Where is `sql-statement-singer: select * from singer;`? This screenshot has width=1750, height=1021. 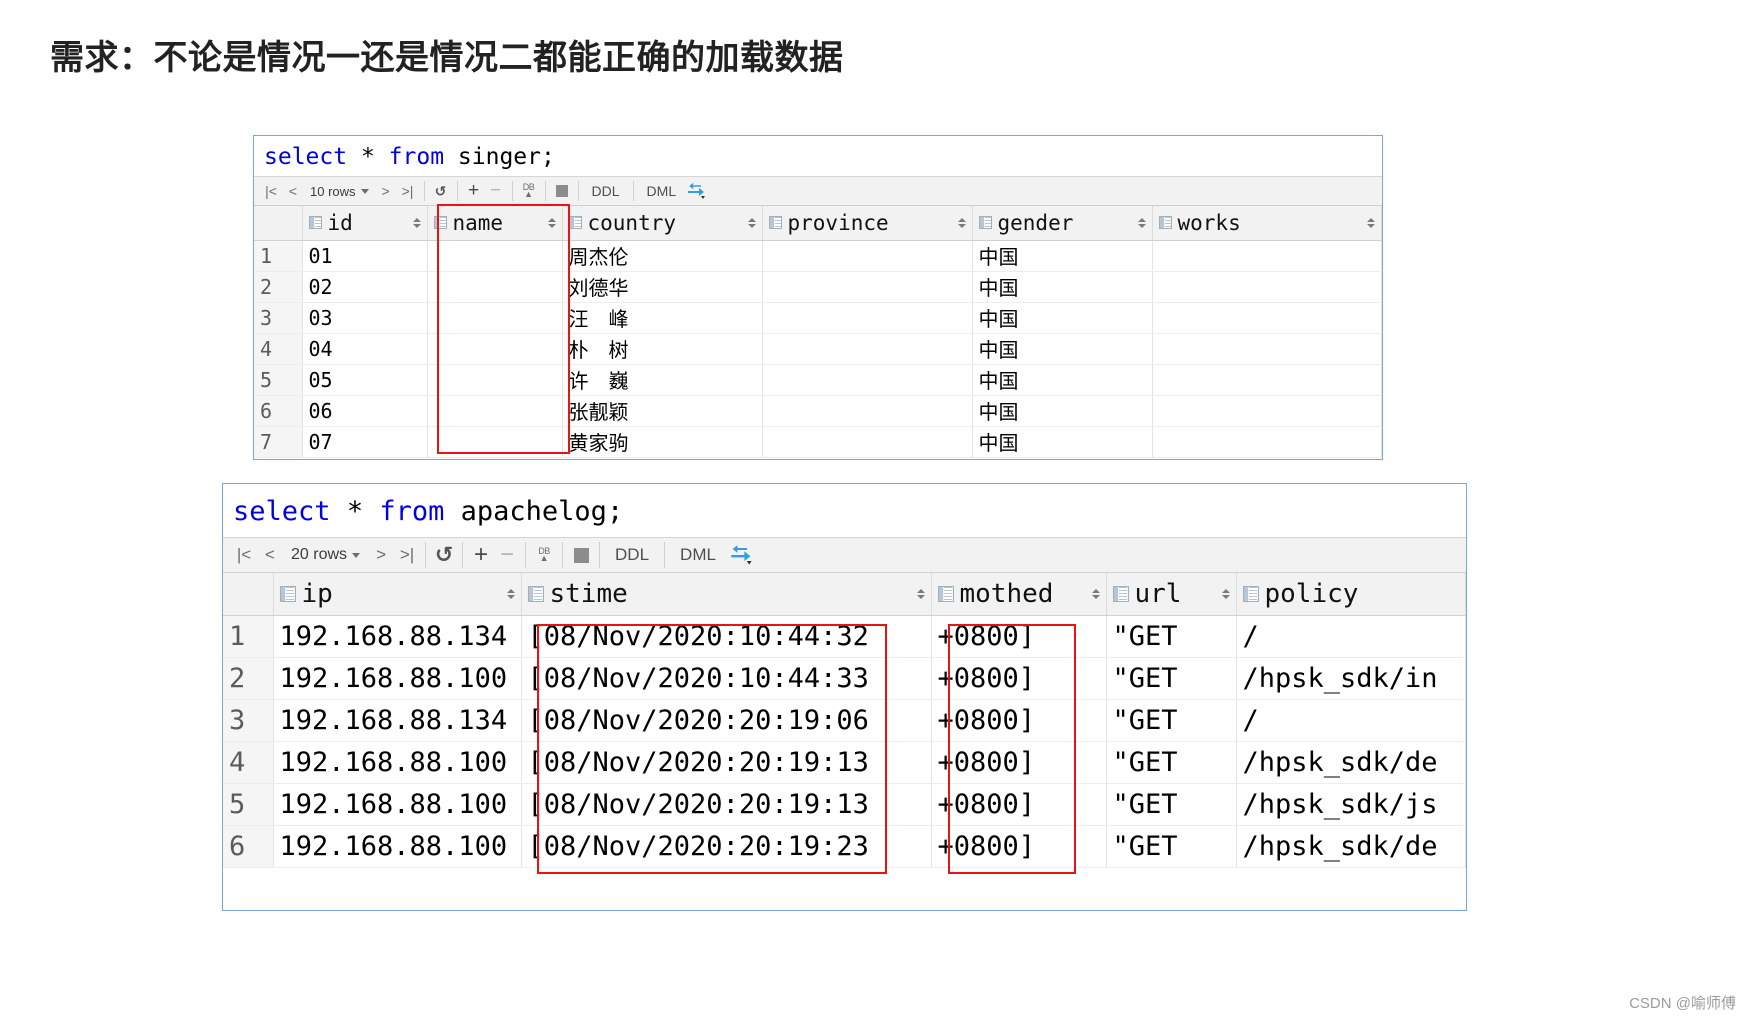 sql-statement-singer: select * from singer; is located at coordinates (818, 156).